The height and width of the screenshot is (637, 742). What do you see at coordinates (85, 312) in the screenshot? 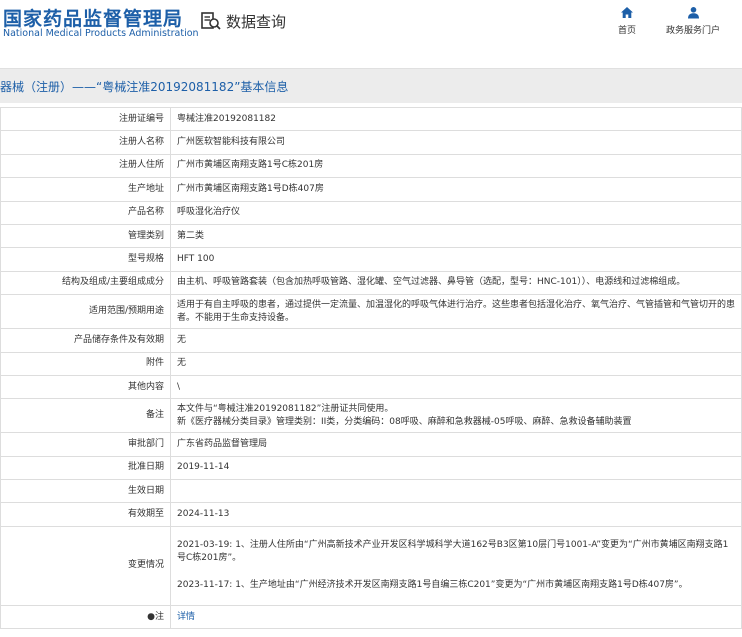
I see `field-label: 适用范围/预期用途` at bounding box center [85, 312].